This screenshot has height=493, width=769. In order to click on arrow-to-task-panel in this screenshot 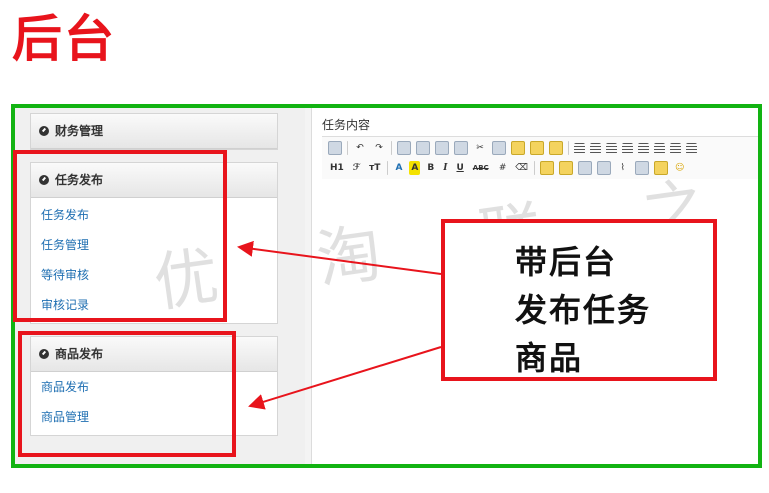, I will do `click(339, 257)`.